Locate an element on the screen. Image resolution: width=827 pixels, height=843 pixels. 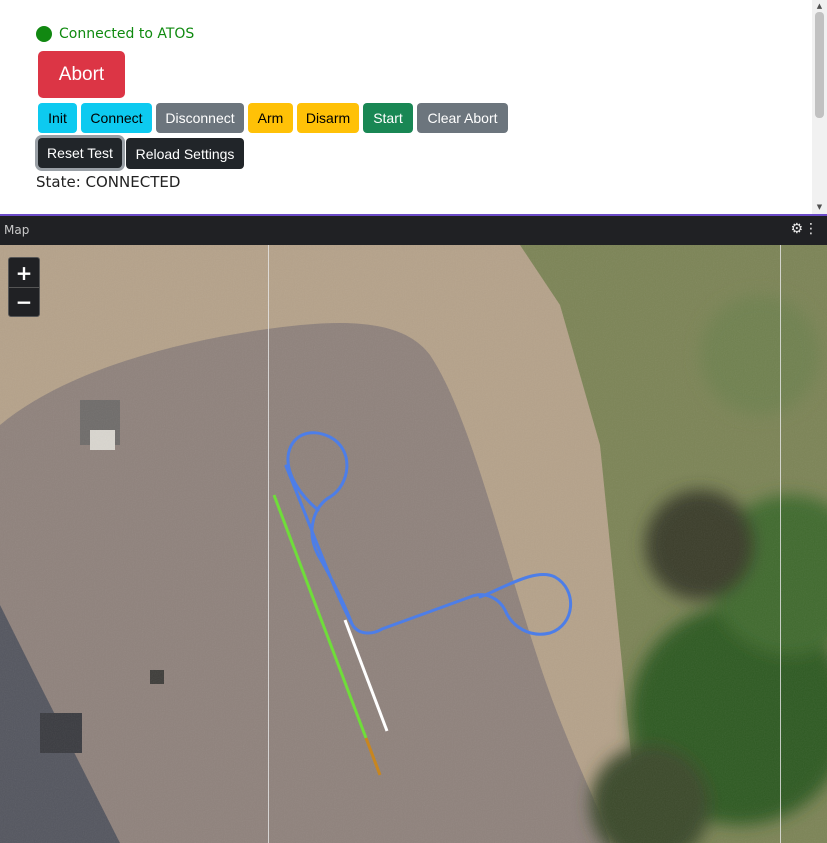
connection-status: Connected to ATOS is located at coordinates (115, 34).